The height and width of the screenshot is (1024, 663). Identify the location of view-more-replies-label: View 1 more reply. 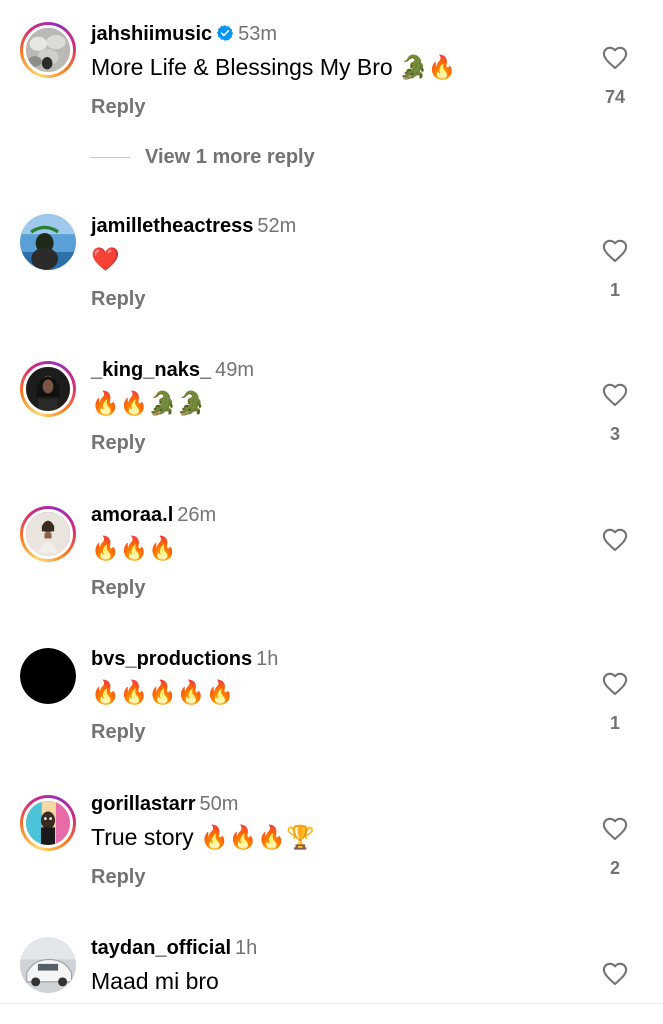
(230, 157).